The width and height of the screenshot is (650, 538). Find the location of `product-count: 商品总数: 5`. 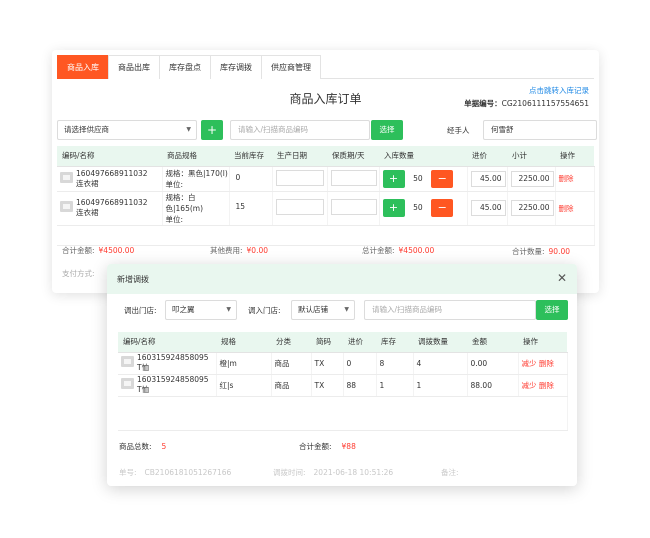

product-count: 商品总数: 5 is located at coordinates (142, 446).